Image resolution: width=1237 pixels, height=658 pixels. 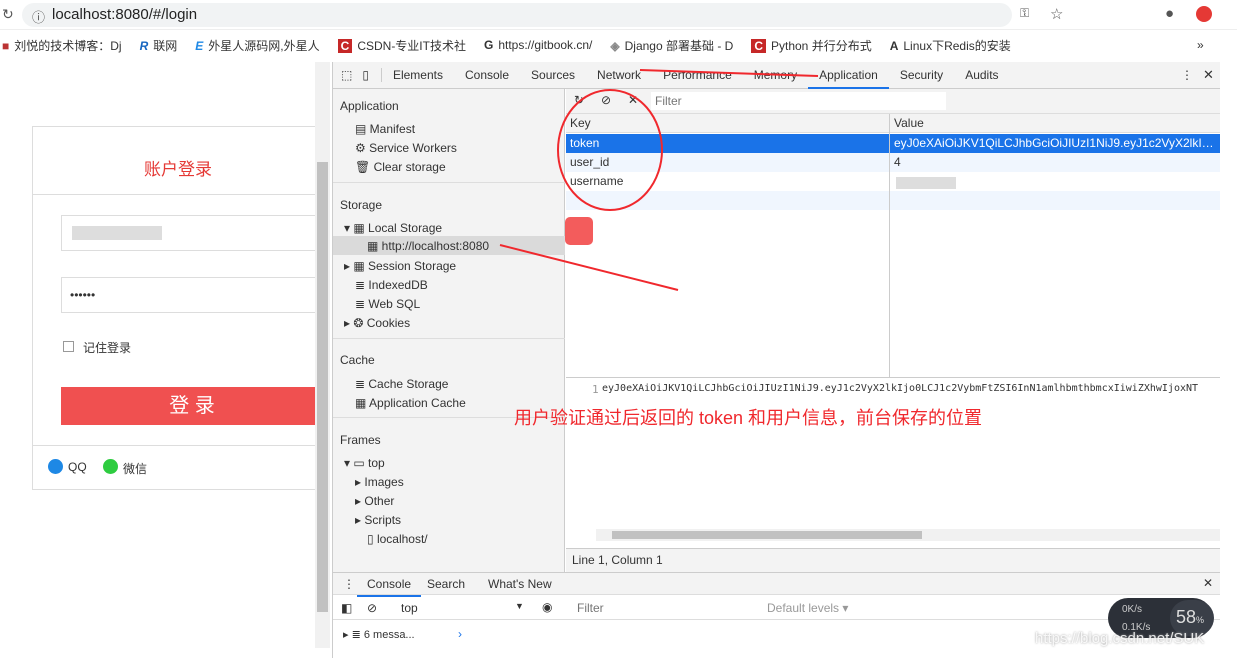 I want to click on annotation-overlay, so click(x=659, y=180).